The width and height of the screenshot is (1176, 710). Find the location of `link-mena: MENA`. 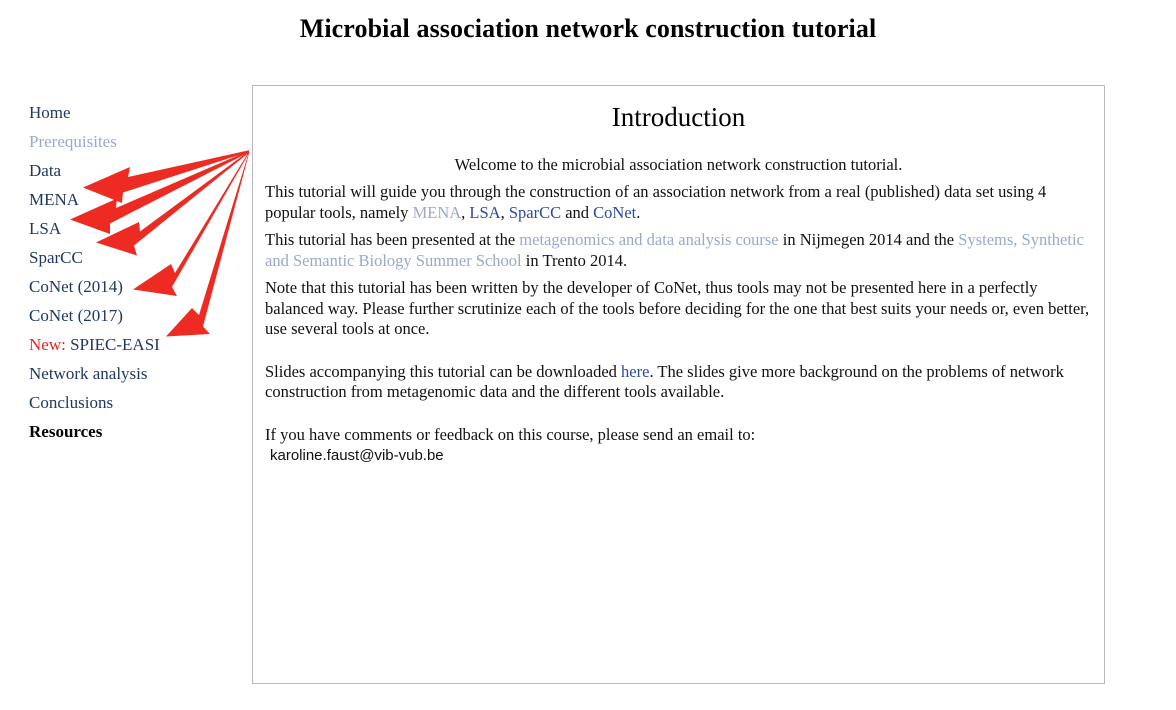

link-mena: MENA is located at coordinates (437, 212).